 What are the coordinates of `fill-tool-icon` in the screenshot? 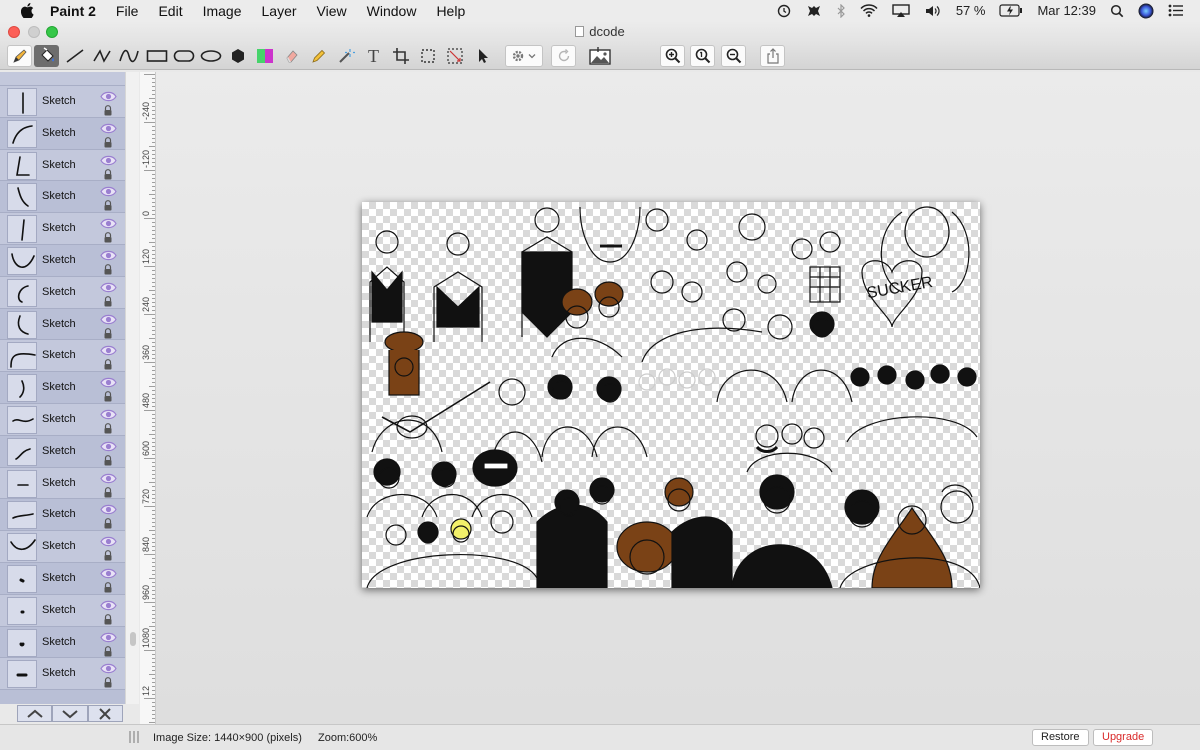 It's located at (46, 56).